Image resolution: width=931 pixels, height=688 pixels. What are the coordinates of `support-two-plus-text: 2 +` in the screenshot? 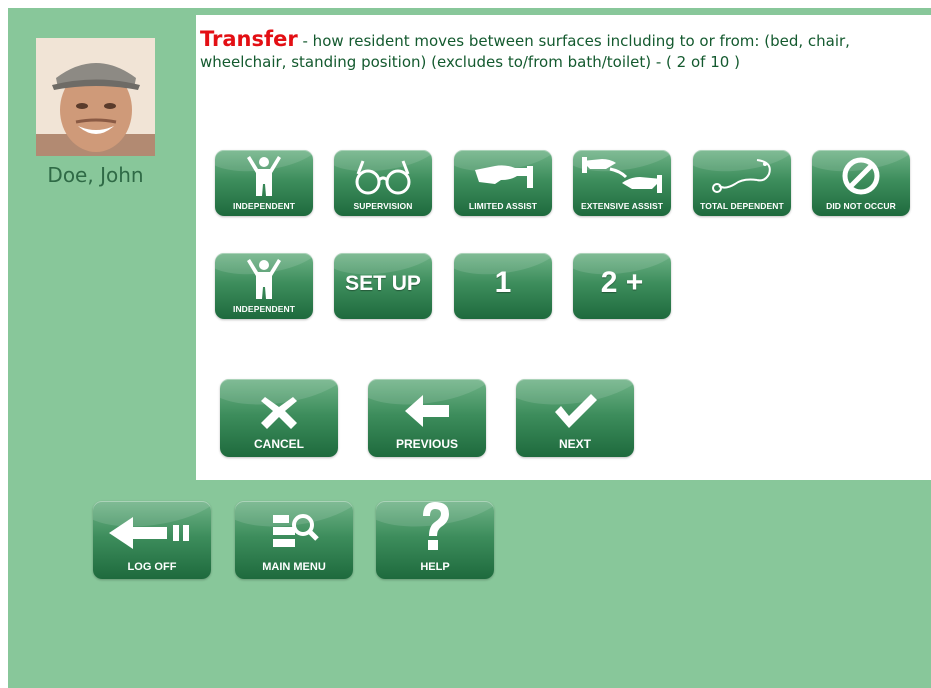 It's located at (622, 282).